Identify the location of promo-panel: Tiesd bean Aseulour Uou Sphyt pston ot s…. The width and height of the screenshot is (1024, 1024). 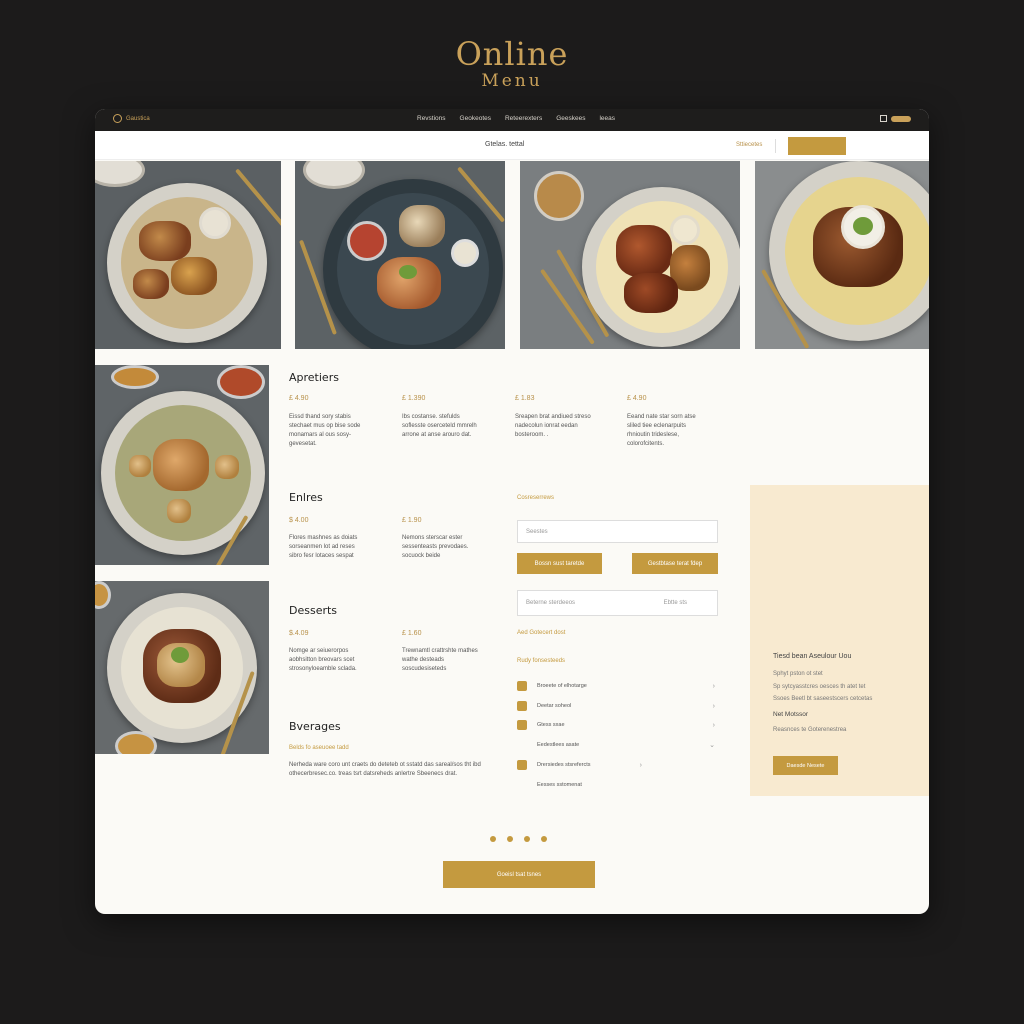
(839, 640).